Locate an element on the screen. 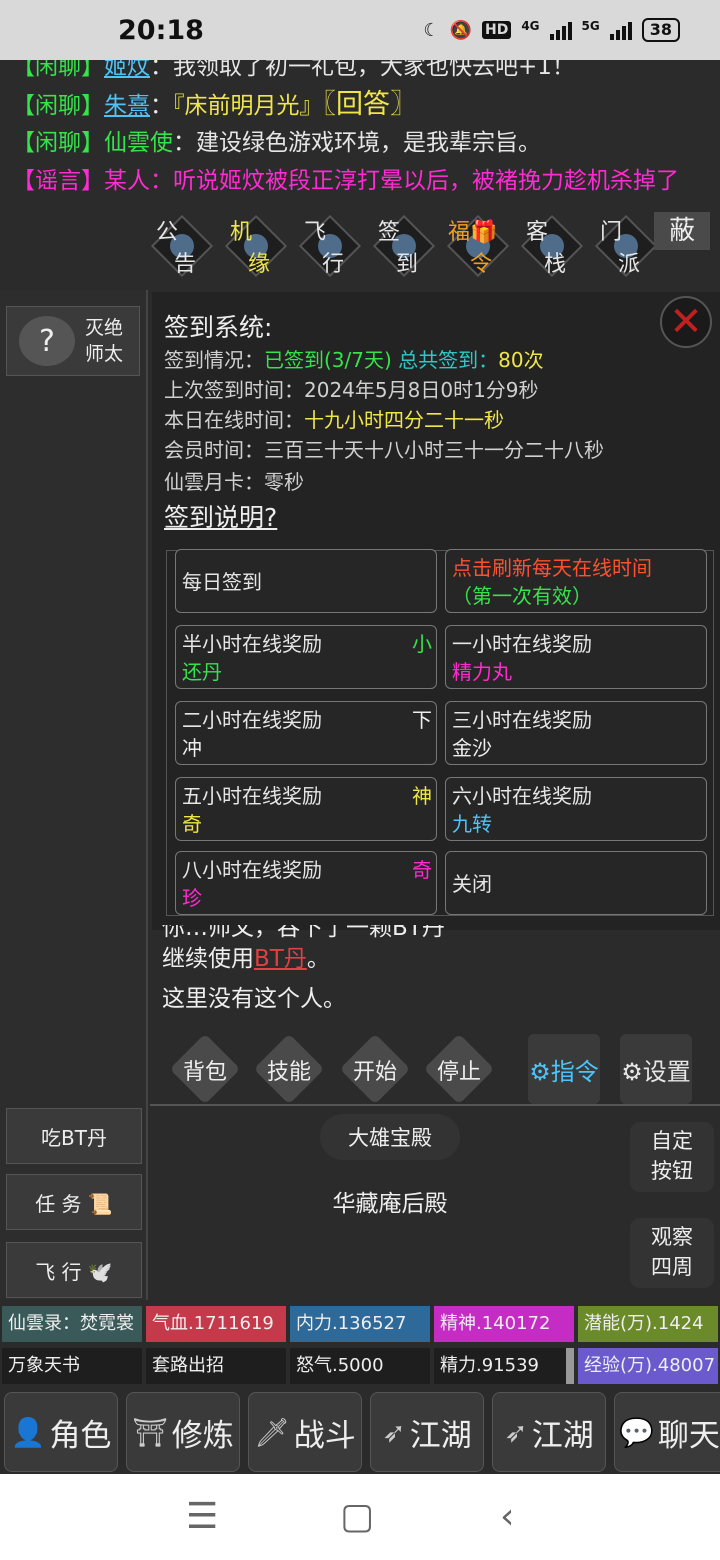 The image size is (720, 1560). notice-button: 公告 is located at coordinates (182, 247).